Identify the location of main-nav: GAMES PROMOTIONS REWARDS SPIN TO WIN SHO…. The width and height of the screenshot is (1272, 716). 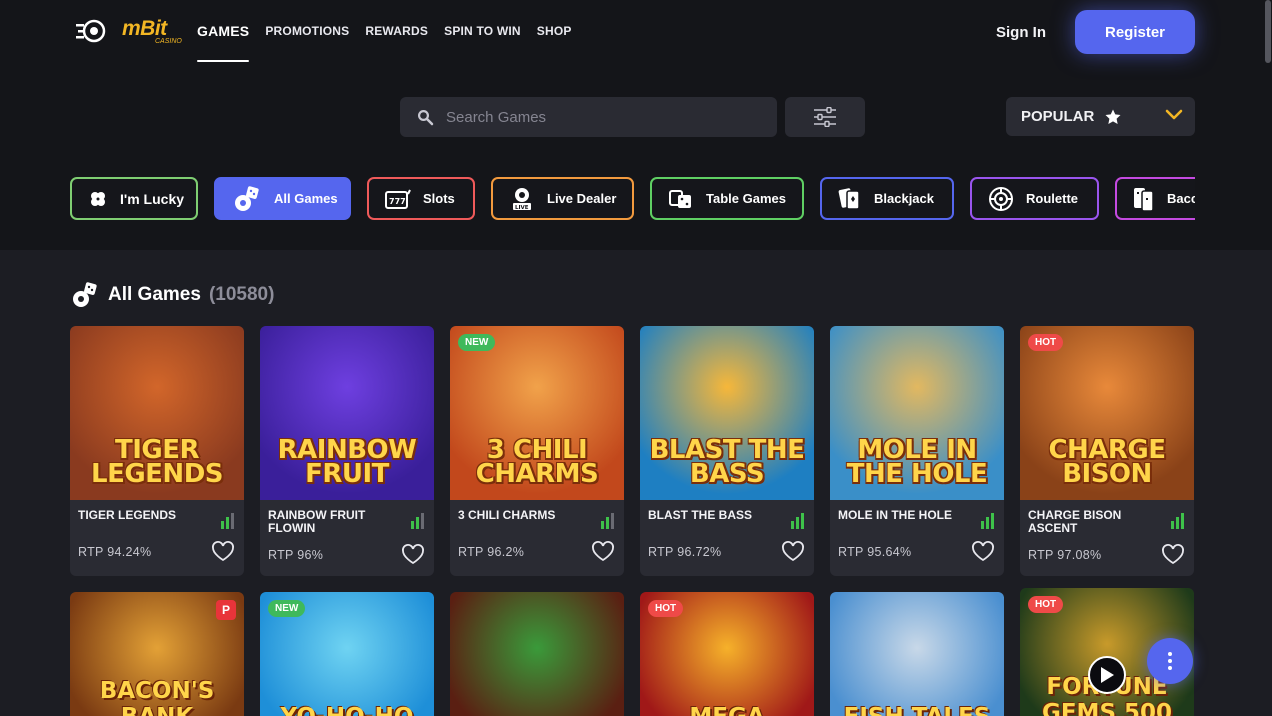
(384, 42).